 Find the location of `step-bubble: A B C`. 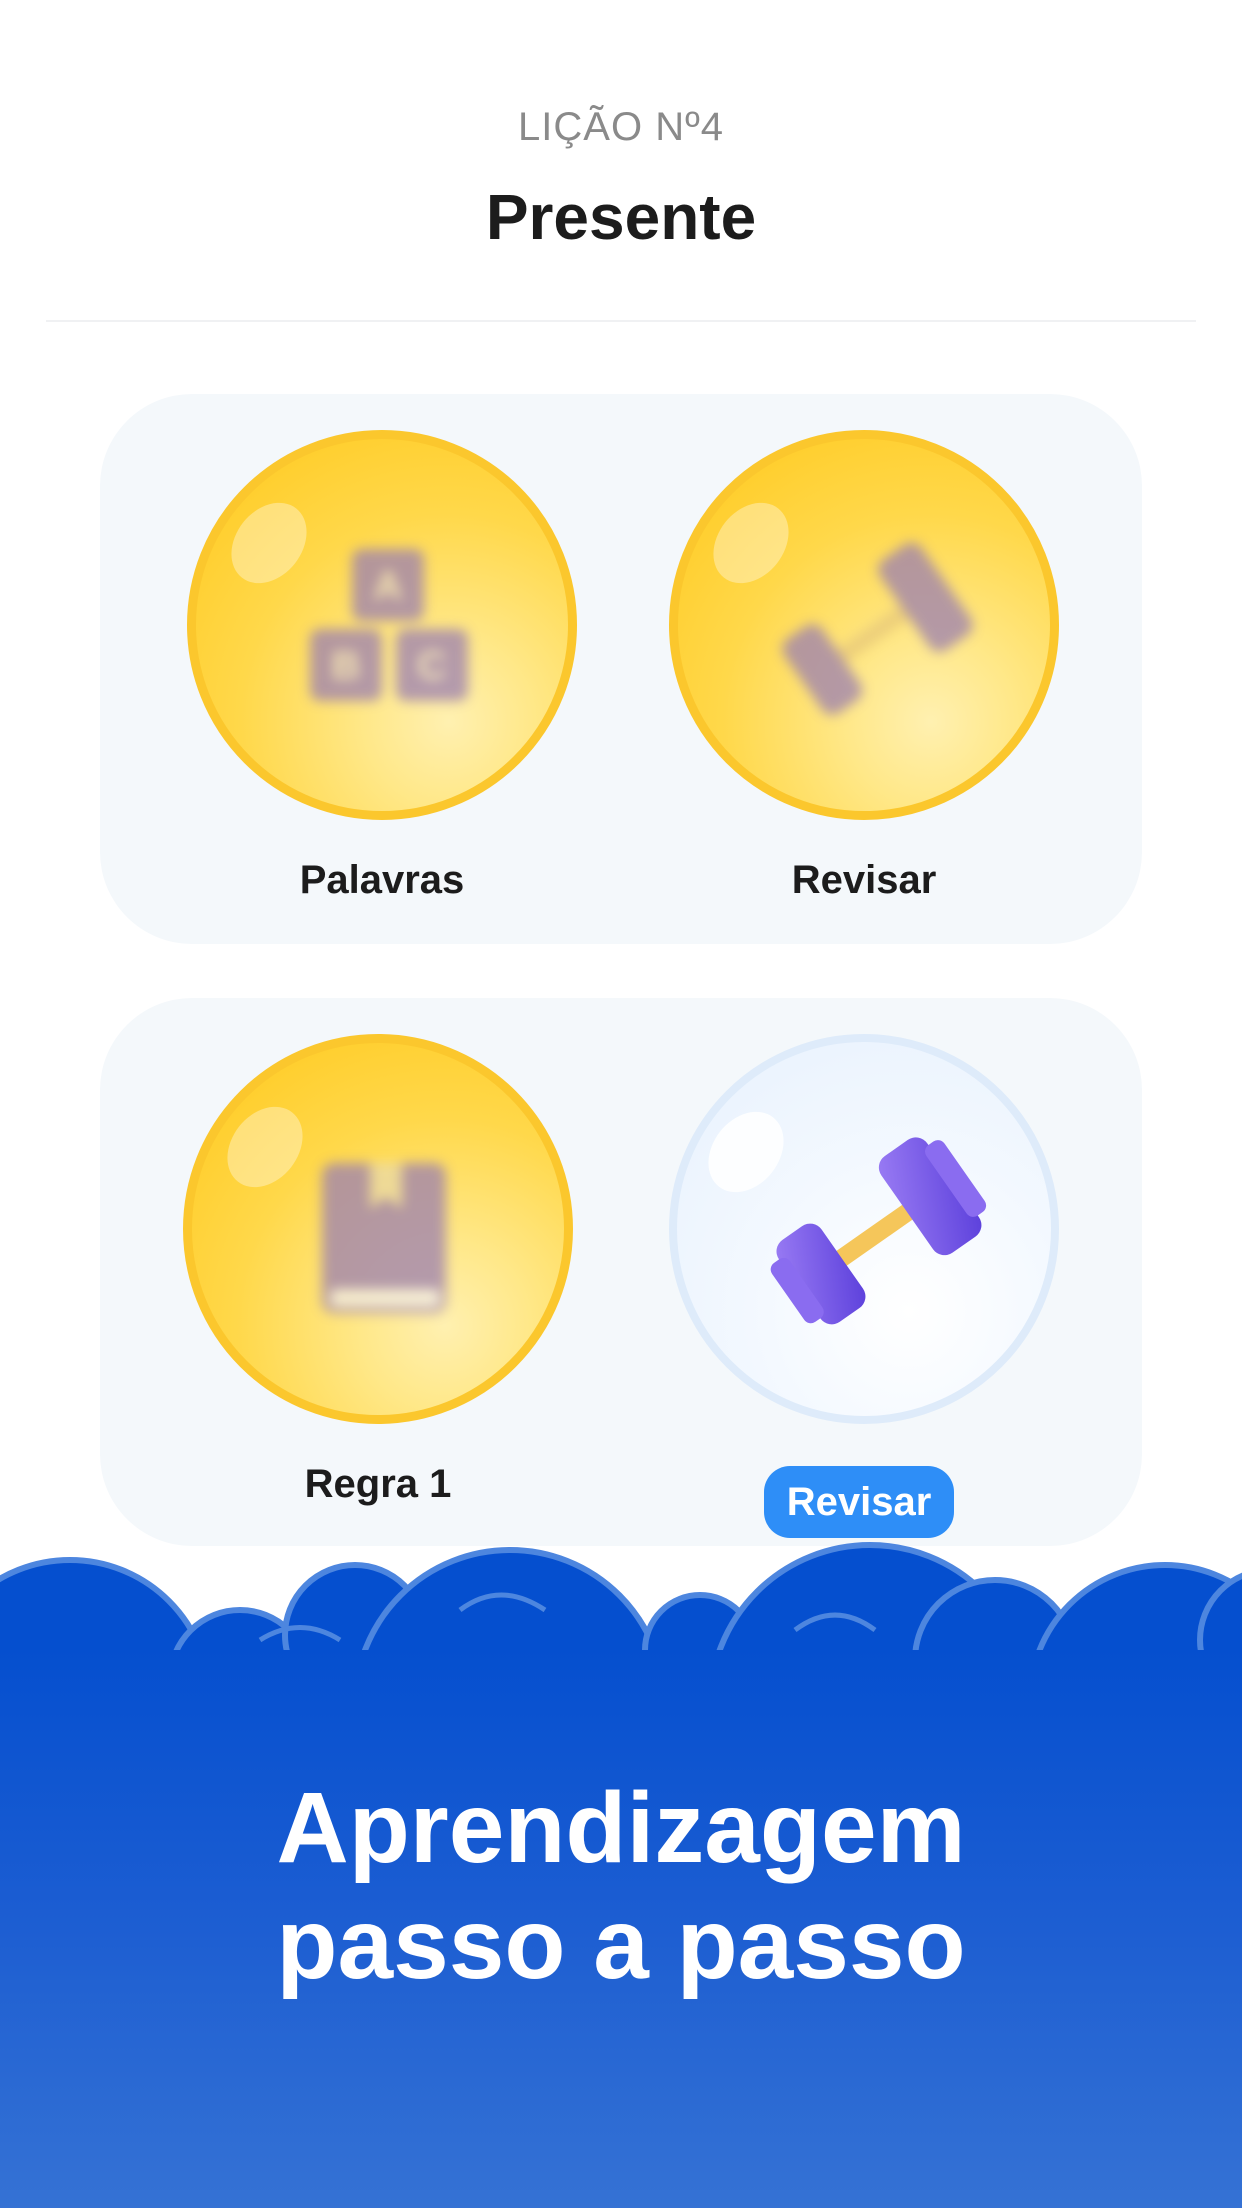

step-bubble: A B C is located at coordinates (382, 625).